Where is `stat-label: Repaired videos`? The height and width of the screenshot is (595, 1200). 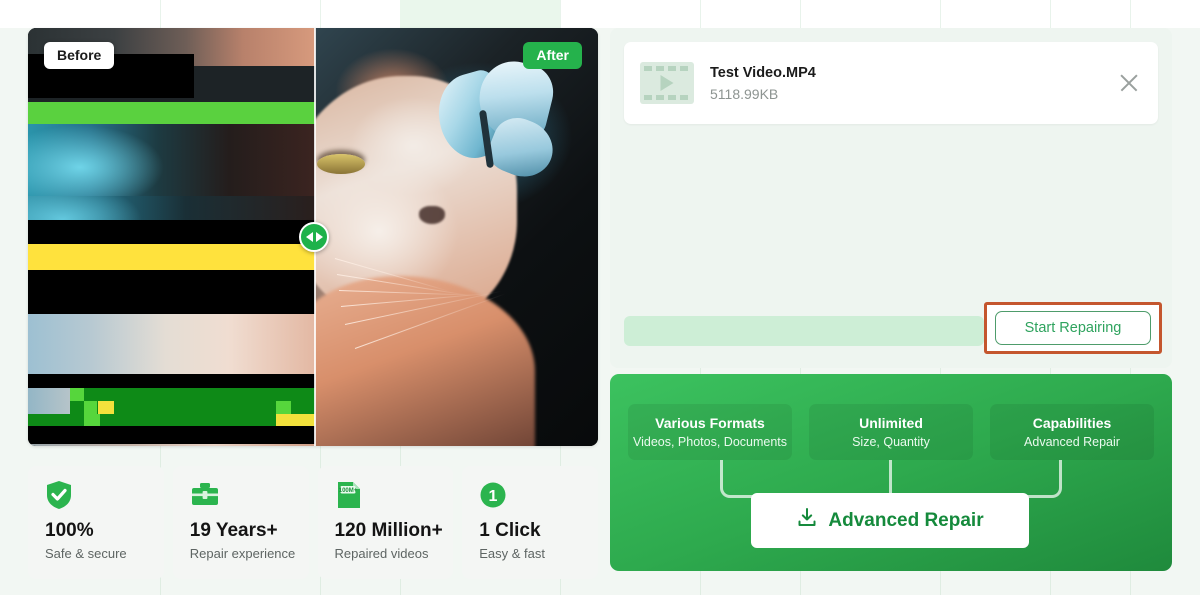
stat-label: Repaired videos is located at coordinates (381, 553).